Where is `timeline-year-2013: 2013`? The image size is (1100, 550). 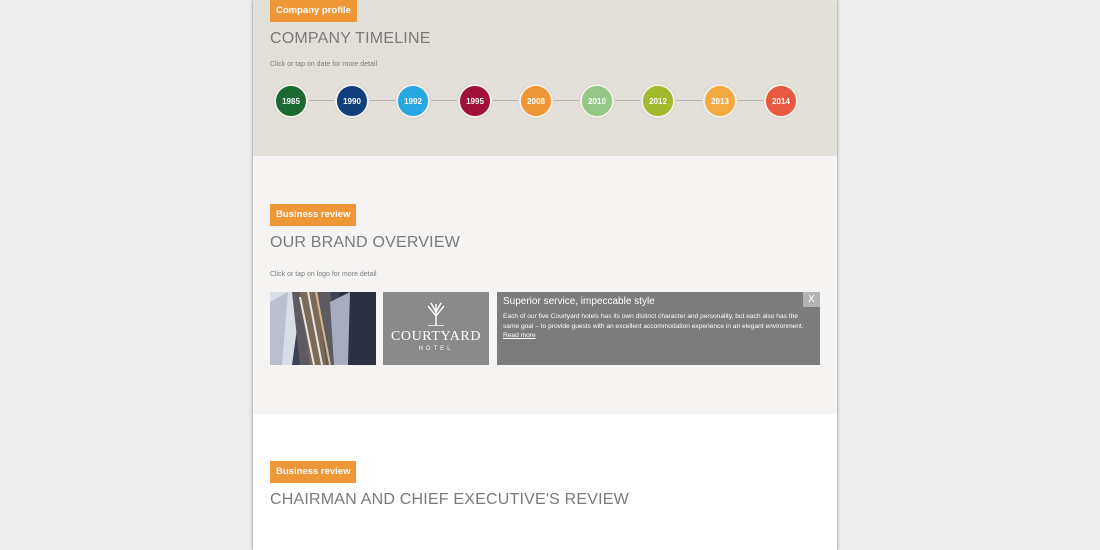 timeline-year-2013: 2013 is located at coordinates (720, 101).